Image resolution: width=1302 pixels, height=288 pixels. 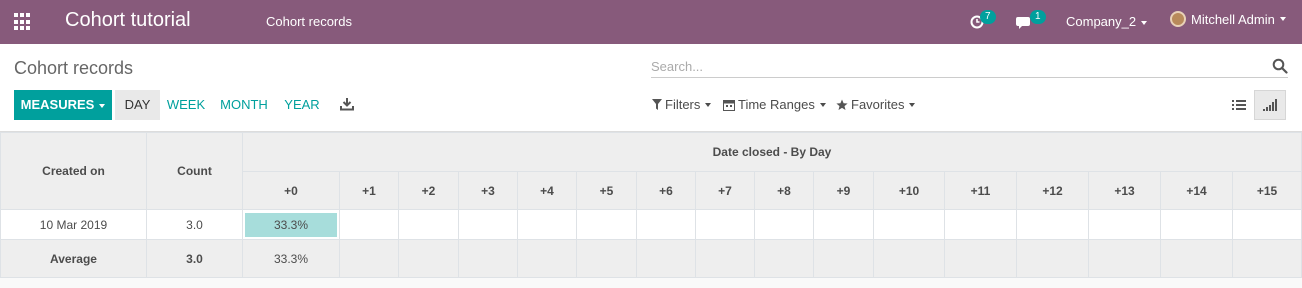 I want to click on app-menu-icon, so click(x=23, y=22).